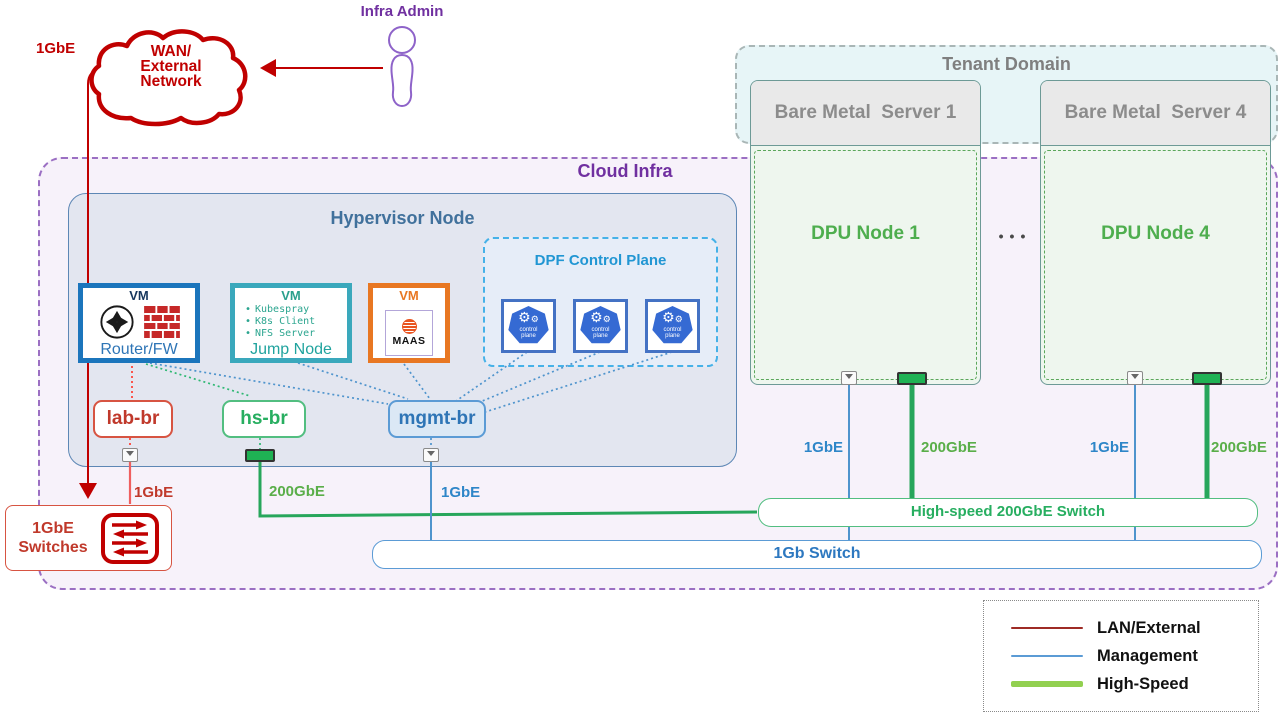 Image resolution: width=1282 pixels, height=716 pixels. Describe the element at coordinates (130, 538) in the screenshot. I see `ethernet-switch-icon` at that location.